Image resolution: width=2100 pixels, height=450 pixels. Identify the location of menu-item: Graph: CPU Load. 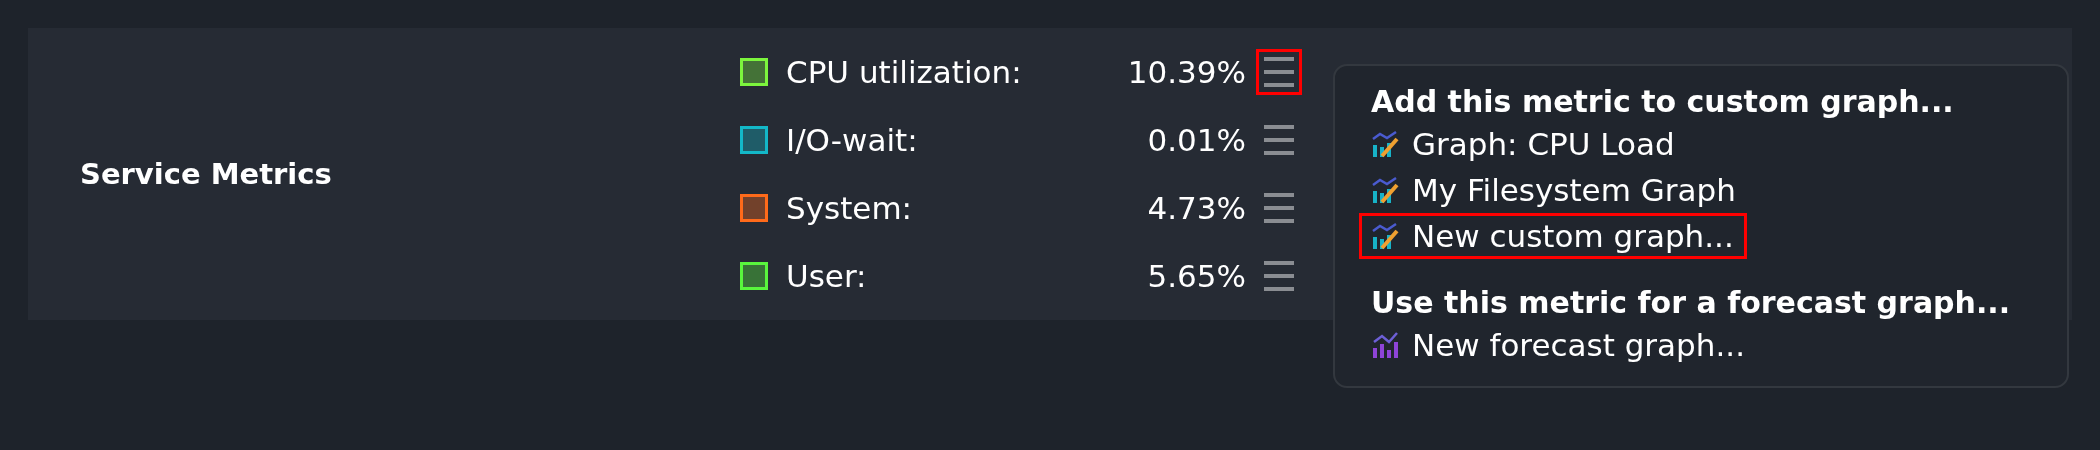
(1523, 144).